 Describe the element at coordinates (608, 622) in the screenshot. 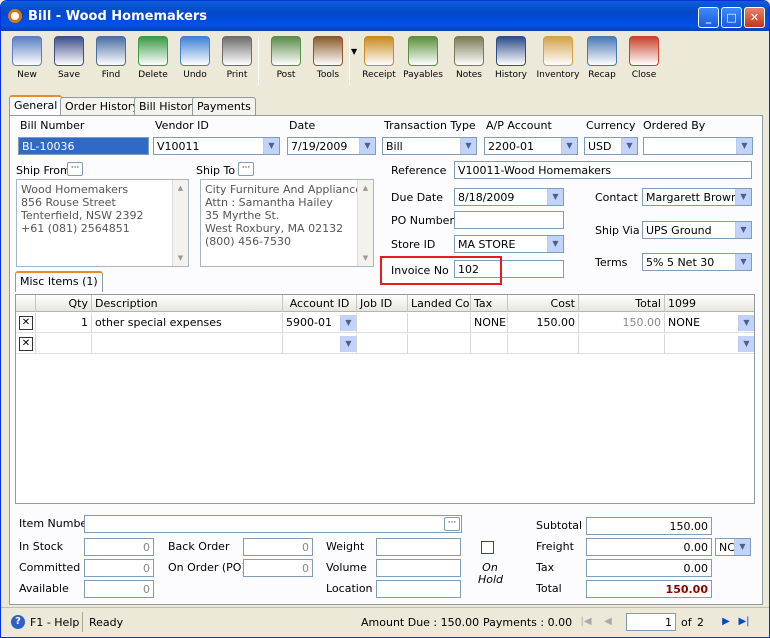

I see `previous-record-icon: ◀` at that location.